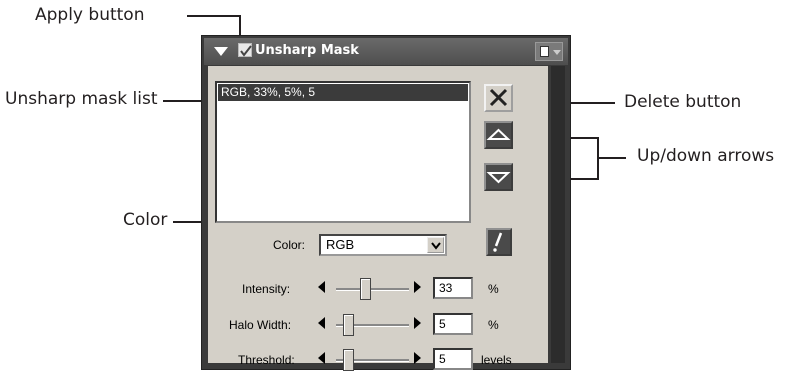 The width and height of the screenshot is (805, 374). Describe the element at coordinates (683, 102) in the screenshot. I see `callout-delete-button: Delete button` at that location.